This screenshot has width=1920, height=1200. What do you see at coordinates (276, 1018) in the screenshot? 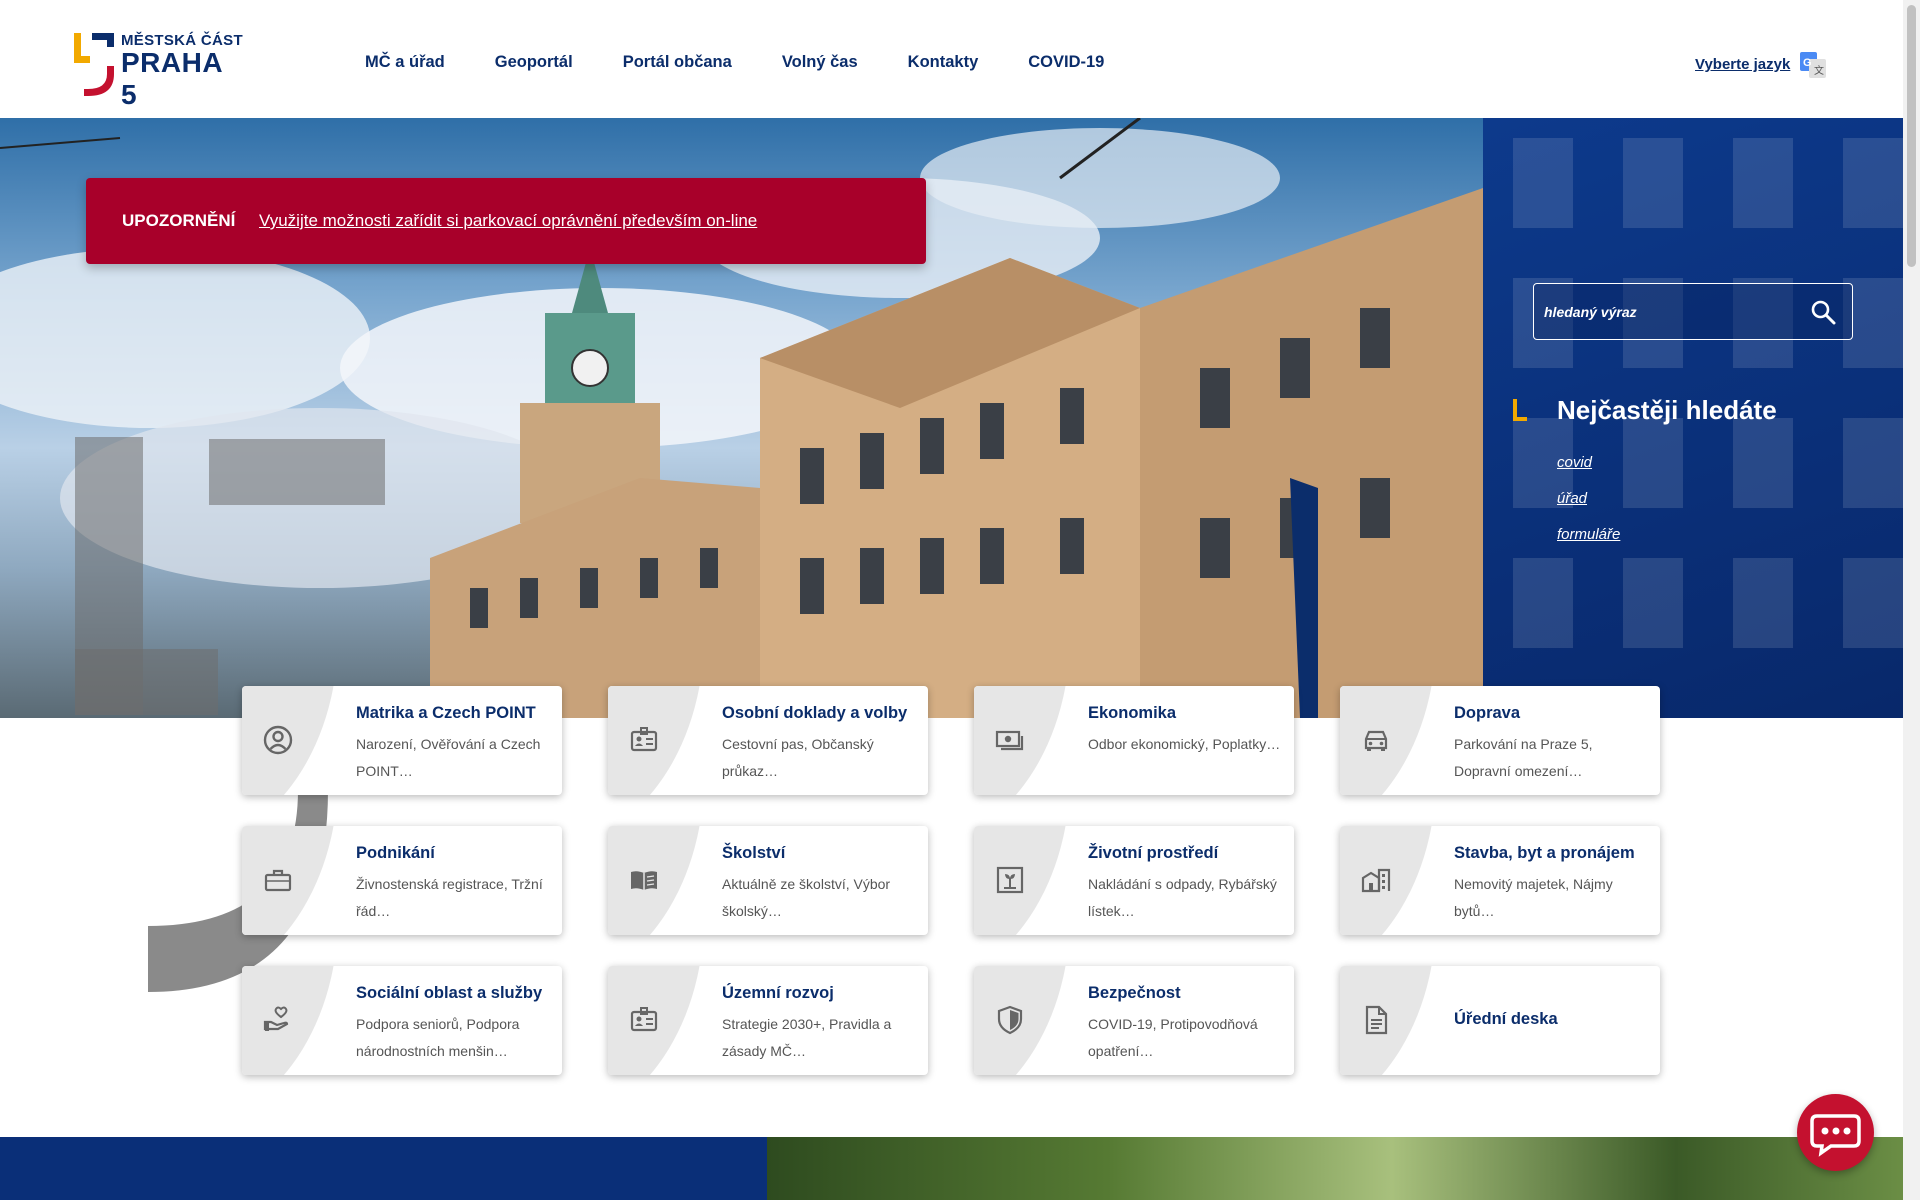
I see `hand-heart-icon` at bounding box center [276, 1018].